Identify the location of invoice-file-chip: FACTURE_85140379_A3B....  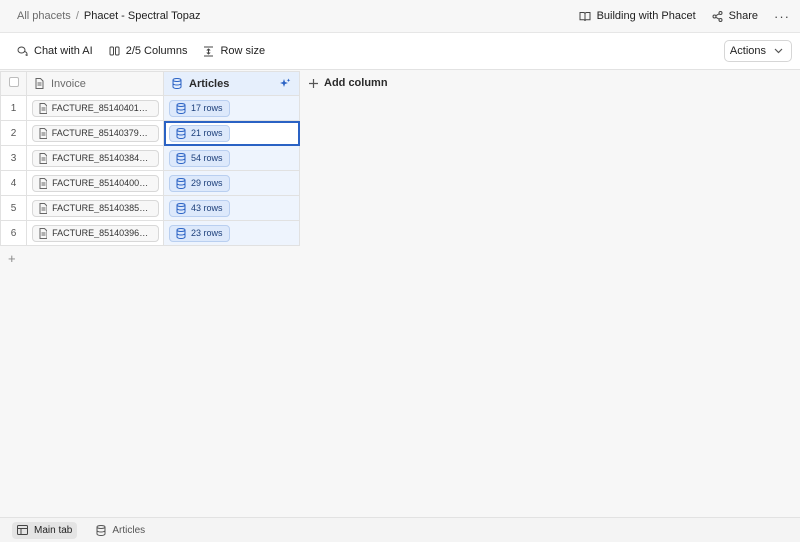
(95, 133).